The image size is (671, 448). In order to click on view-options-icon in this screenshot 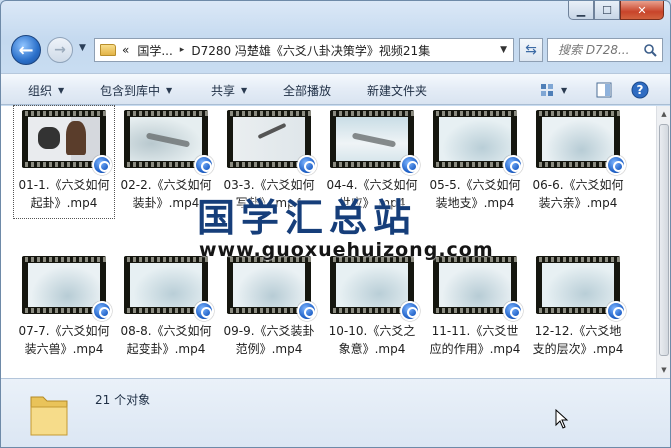, I will do `click(548, 90)`.